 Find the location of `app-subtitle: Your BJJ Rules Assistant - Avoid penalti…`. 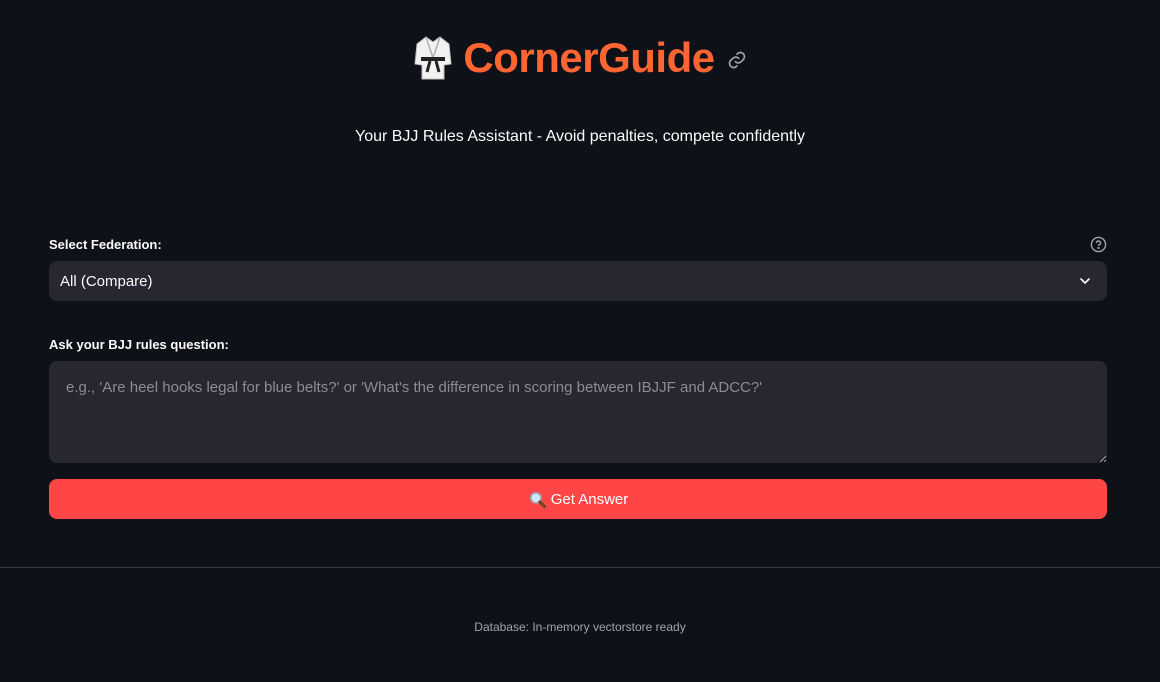

app-subtitle: Your BJJ Rules Assistant - Avoid penalti… is located at coordinates (580, 136).